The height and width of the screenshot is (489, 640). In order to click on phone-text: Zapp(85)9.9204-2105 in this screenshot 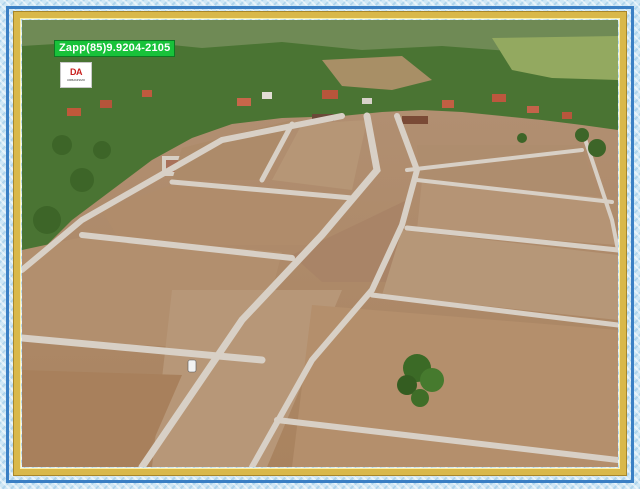, I will do `click(115, 48)`.